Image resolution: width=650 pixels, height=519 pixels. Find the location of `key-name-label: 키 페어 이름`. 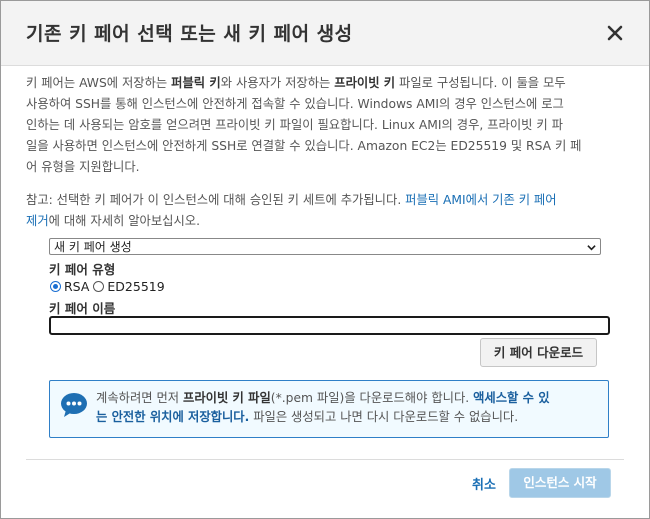

key-name-label: 키 페어 이름 is located at coordinates (82, 308).